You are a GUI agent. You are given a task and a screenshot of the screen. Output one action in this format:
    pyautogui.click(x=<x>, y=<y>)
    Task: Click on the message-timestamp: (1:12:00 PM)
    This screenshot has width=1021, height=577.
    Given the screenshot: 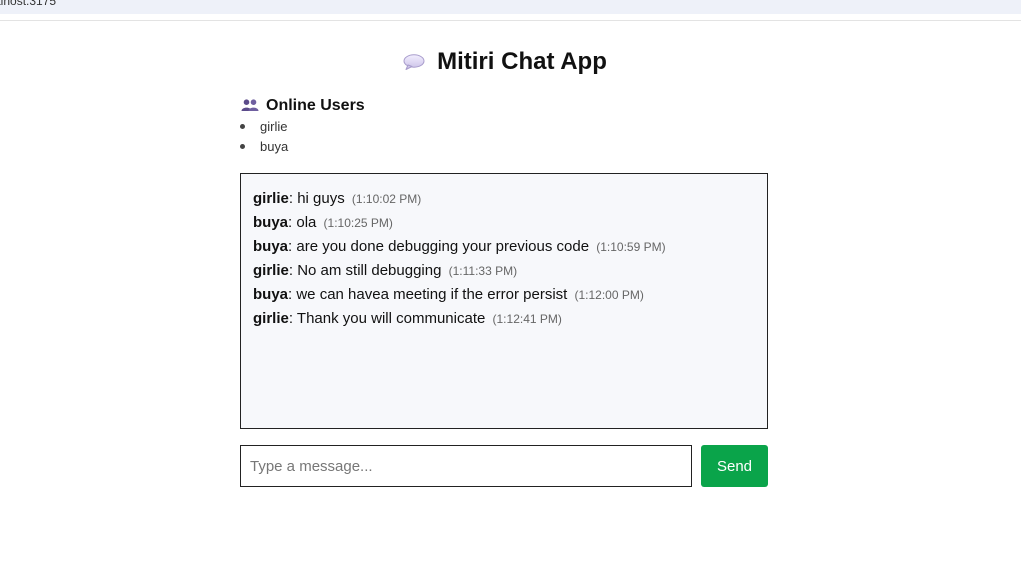 What is the action you would take?
    pyautogui.click(x=609, y=295)
    